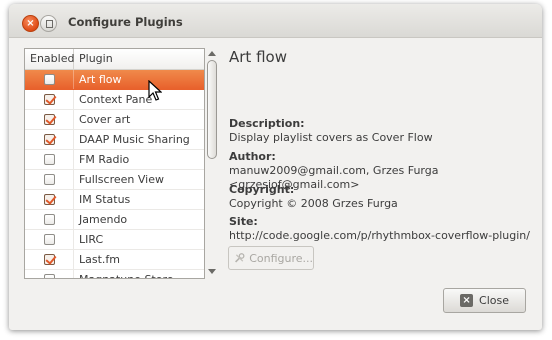 The image size is (552, 340). I want to click on plugin-name: DAAP Music Sharing, so click(134, 139).